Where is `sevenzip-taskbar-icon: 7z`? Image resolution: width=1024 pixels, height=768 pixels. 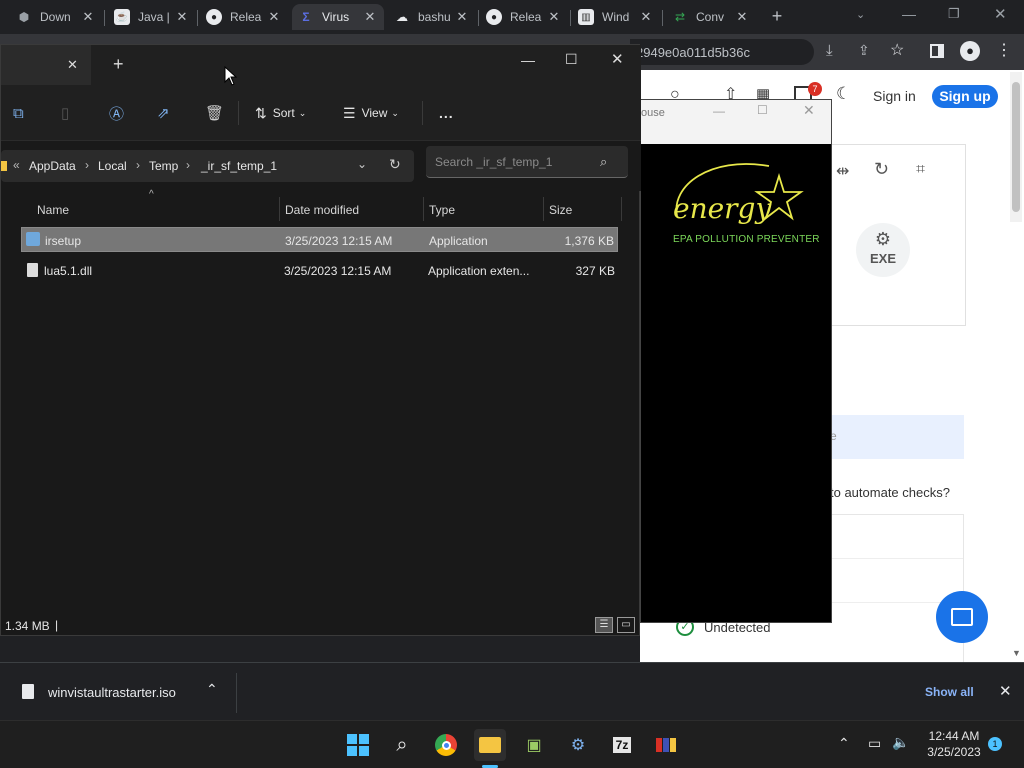
sevenzip-taskbar-icon: 7z is located at coordinates (622, 745).